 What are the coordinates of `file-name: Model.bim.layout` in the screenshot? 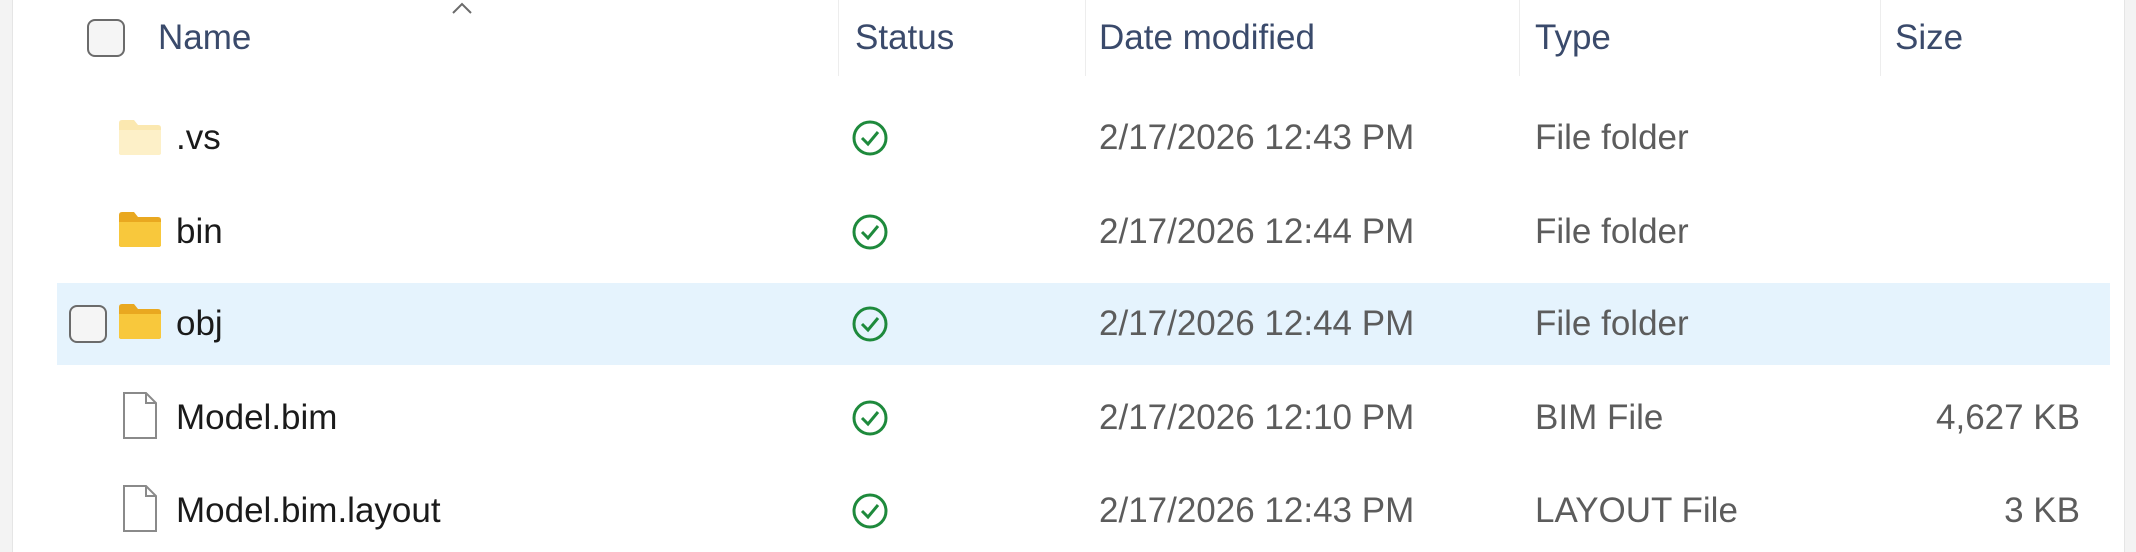 It's located at (308, 511).